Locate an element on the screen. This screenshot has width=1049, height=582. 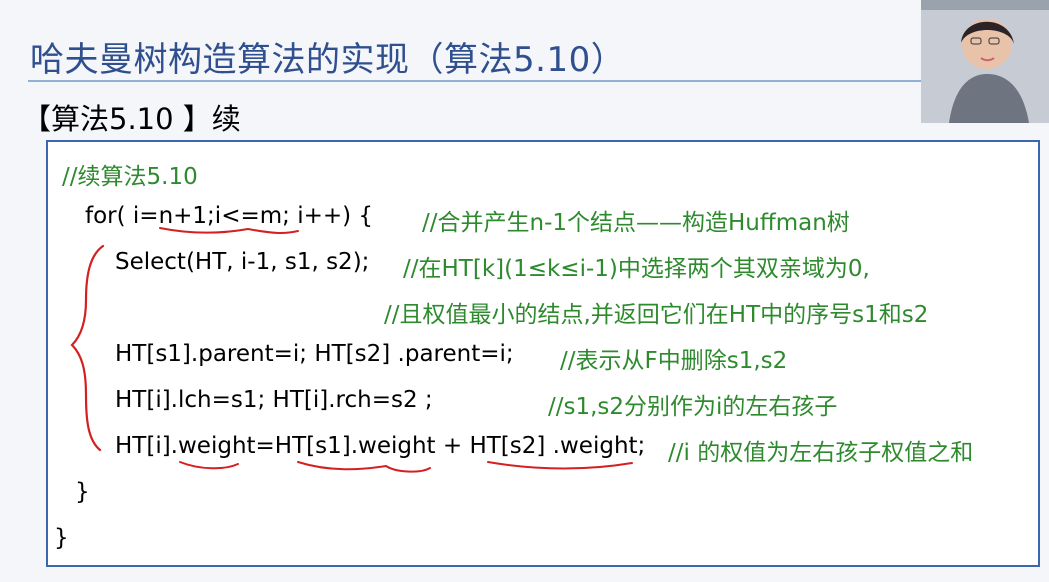
code-line-8: } is located at coordinates (82, 492).